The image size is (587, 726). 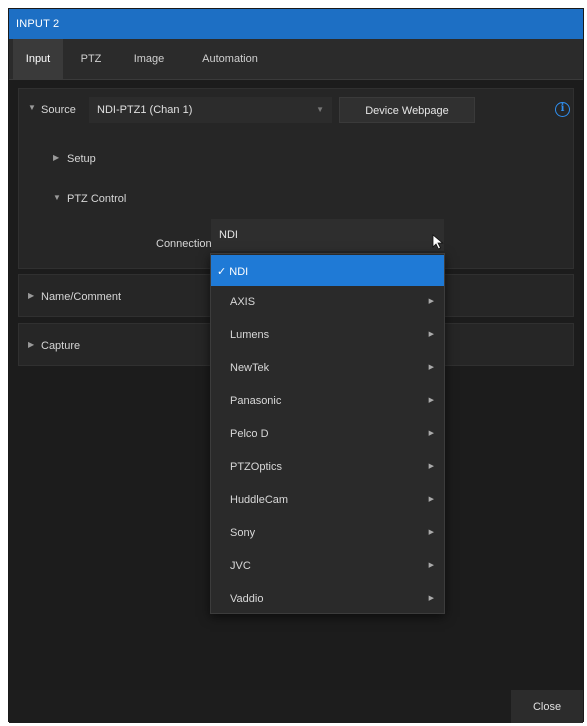 What do you see at coordinates (256, 467) in the screenshot?
I see `menu-item-label: PTZOptics` at bounding box center [256, 467].